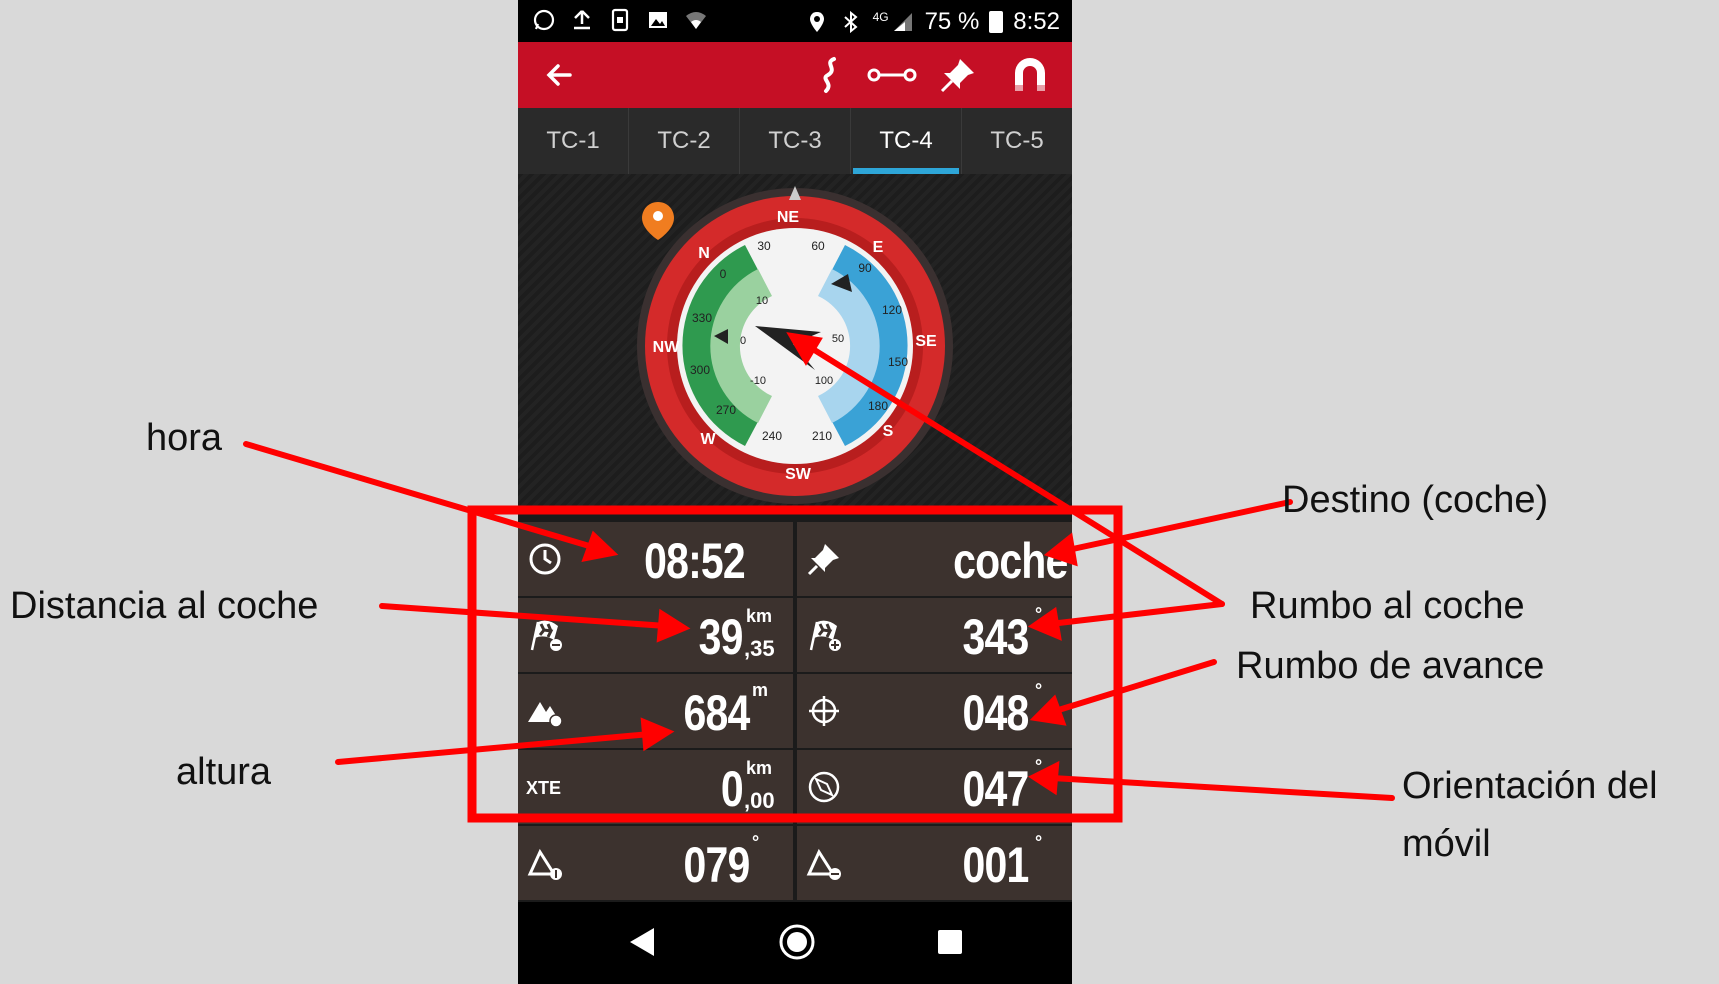 The image size is (1719, 984). Describe the element at coordinates (544, 864) in the screenshot. I see `slope-up-icon` at that location.